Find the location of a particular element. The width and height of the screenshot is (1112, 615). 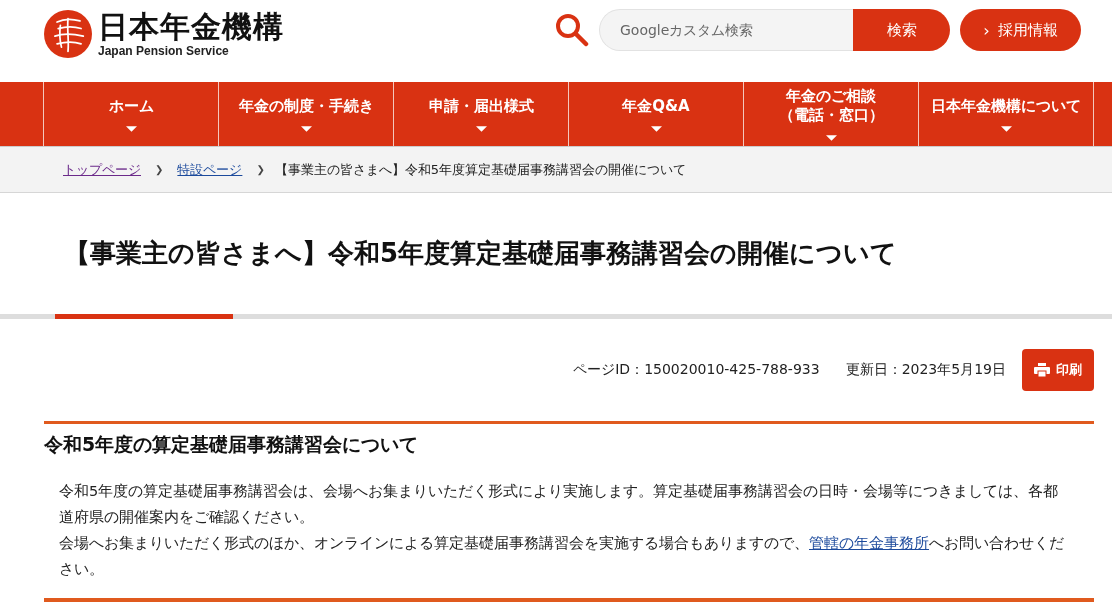

nav-item: ホーム is located at coordinates (130, 114).